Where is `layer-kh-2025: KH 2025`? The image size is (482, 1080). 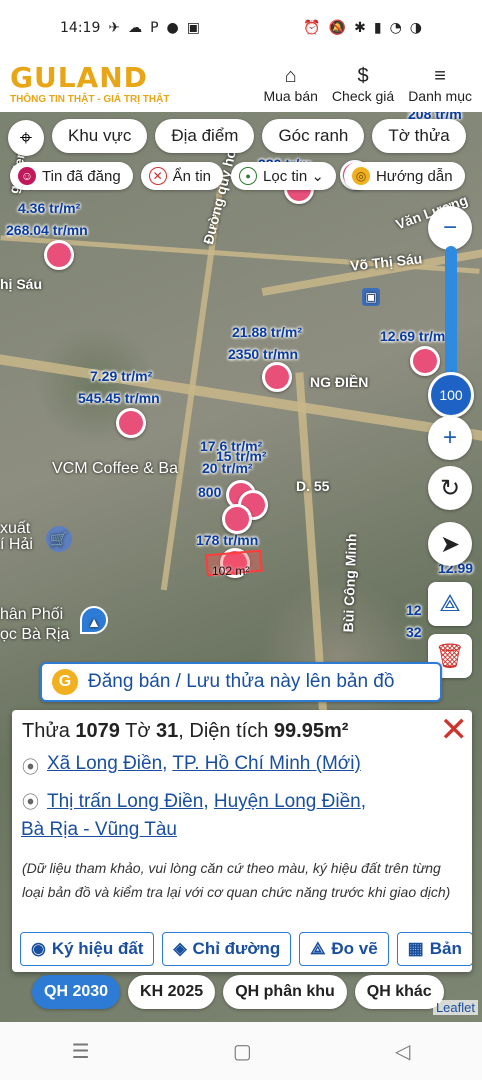
layer-kh-2025: KH 2025 is located at coordinates (172, 992).